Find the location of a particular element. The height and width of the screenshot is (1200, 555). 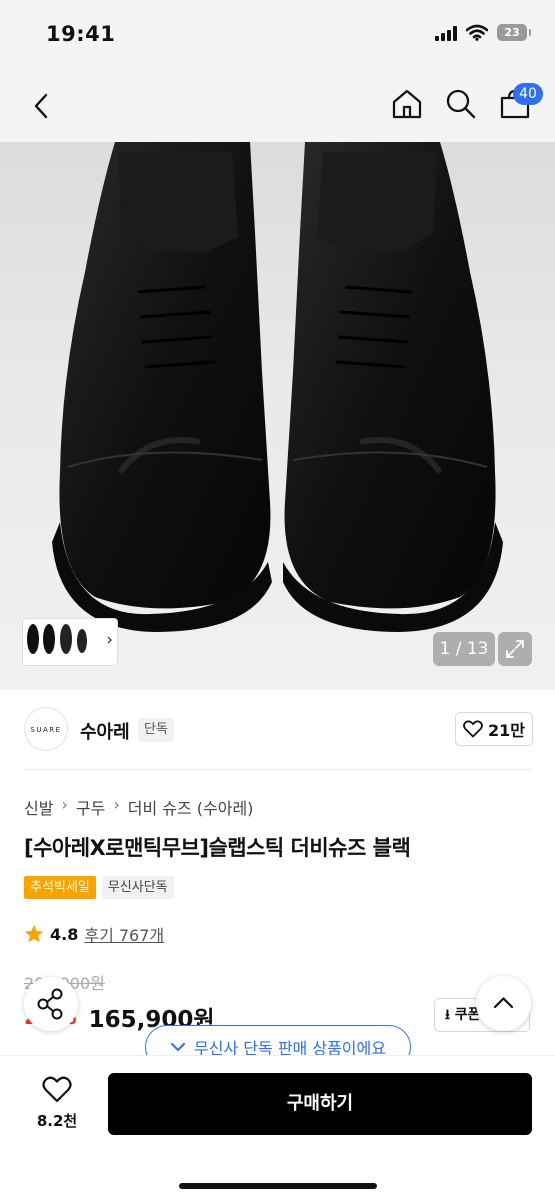

brand-like-button: 21만 is located at coordinates (494, 729).